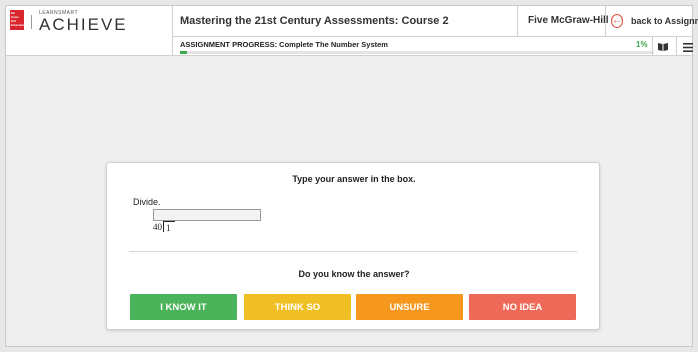  I want to click on menu-icon, so click(688, 47).